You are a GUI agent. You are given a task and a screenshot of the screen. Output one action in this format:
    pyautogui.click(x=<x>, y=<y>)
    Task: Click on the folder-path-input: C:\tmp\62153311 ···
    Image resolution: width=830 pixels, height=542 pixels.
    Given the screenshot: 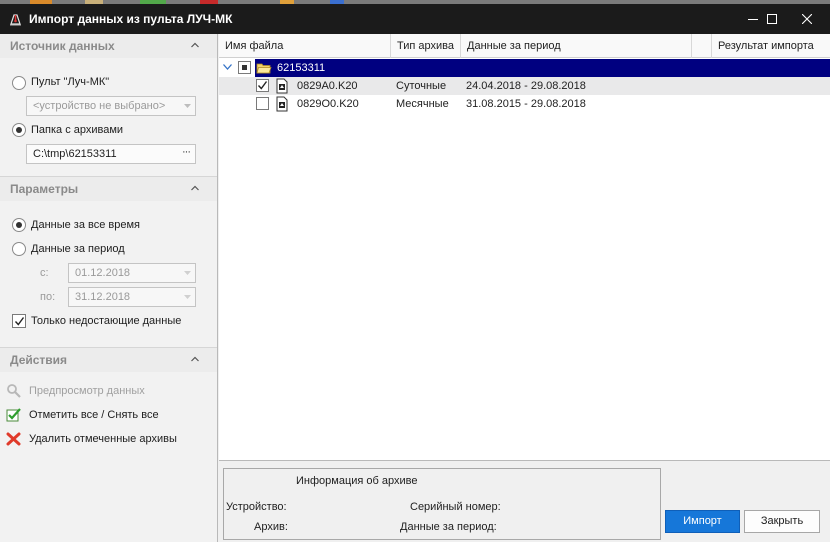 What is the action you would take?
    pyautogui.click(x=111, y=154)
    